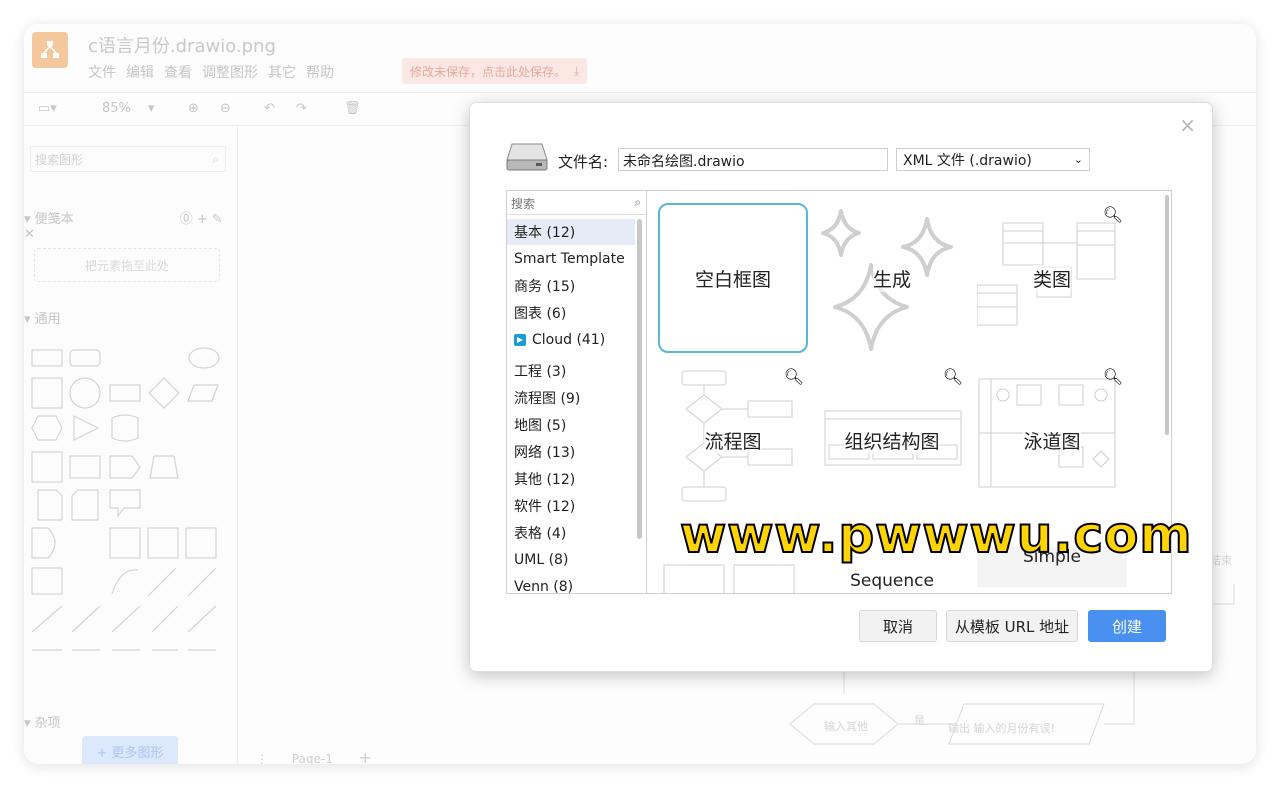 The height and width of the screenshot is (788, 1280). What do you see at coordinates (182, 45) in the screenshot?
I see `document-title: c语言月份.drawio.png` at bounding box center [182, 45].